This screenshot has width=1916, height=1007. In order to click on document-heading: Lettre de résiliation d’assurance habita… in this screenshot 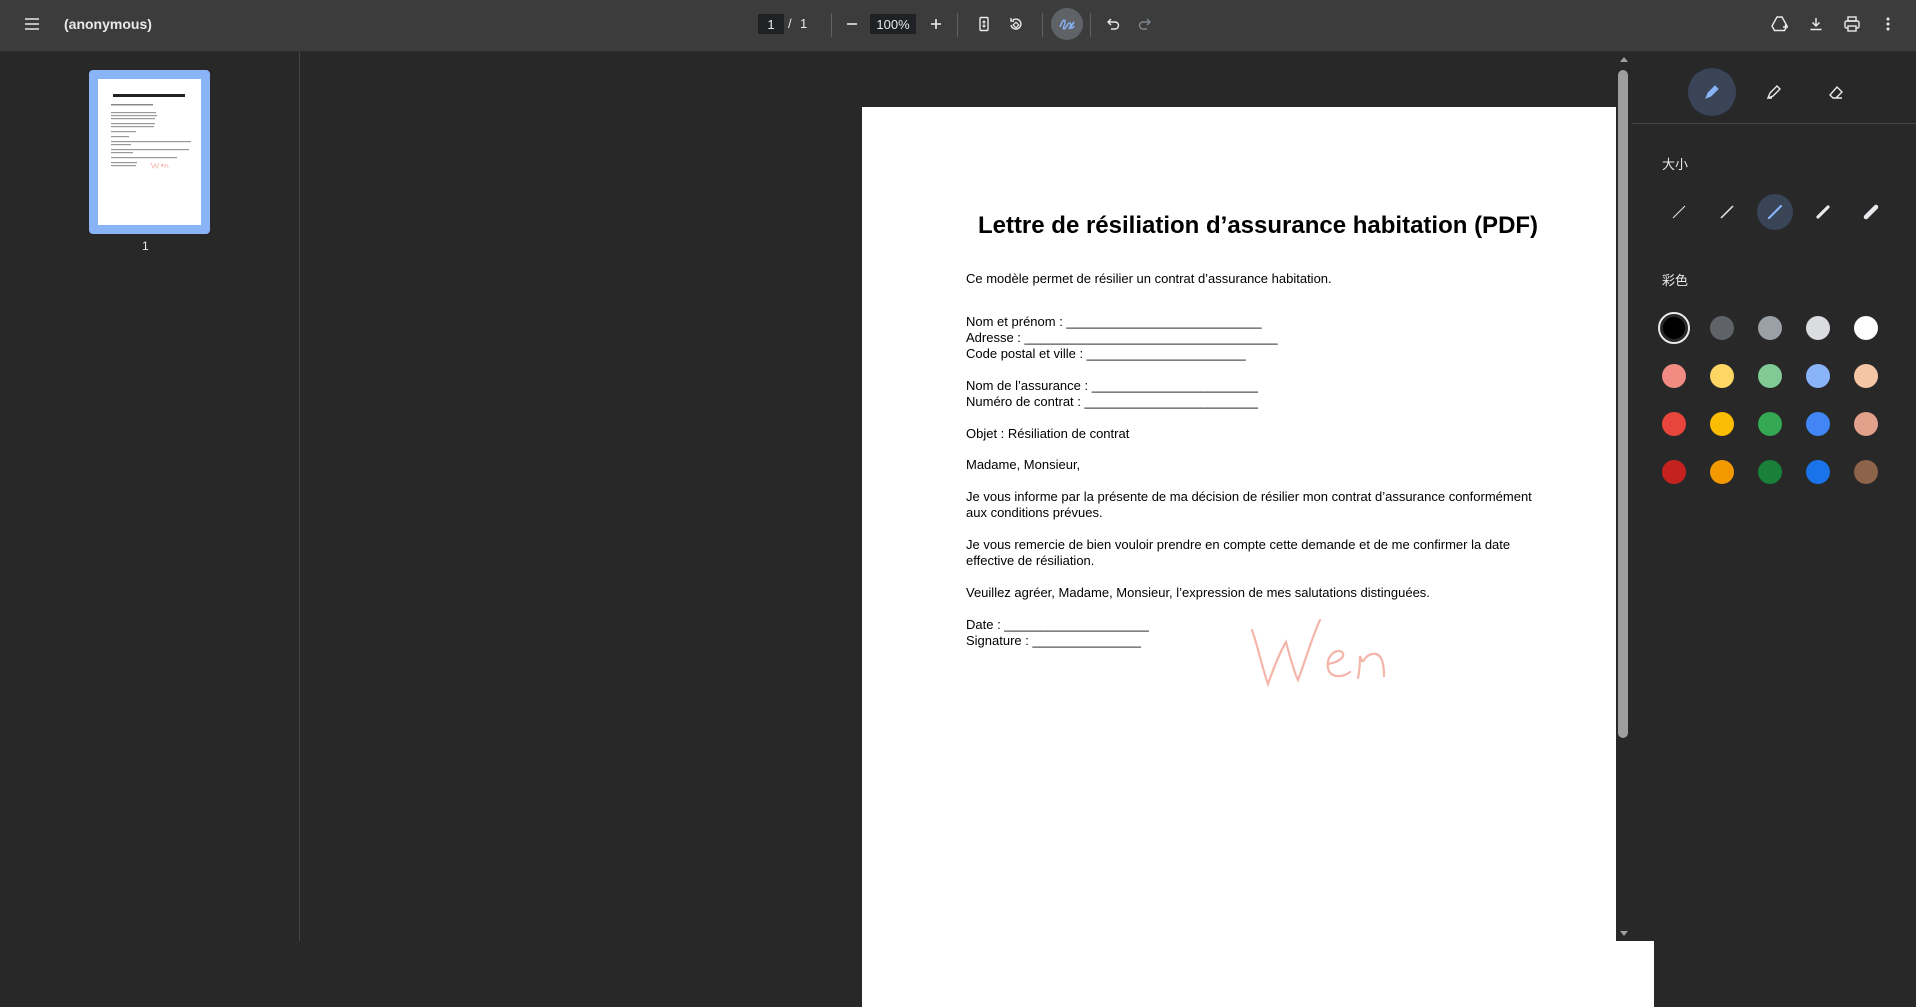, I will do `click(1258, 225)`.